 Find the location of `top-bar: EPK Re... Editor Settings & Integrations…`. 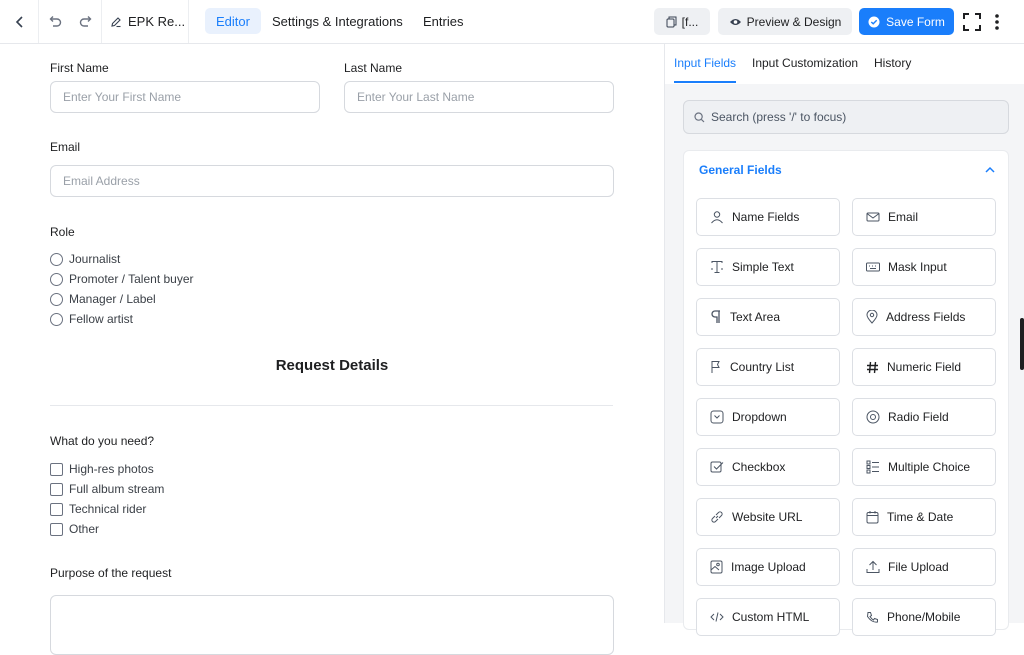

top-bar: EPK Re... Editor Settings & Integrations… is located at coordinates (512, 22).